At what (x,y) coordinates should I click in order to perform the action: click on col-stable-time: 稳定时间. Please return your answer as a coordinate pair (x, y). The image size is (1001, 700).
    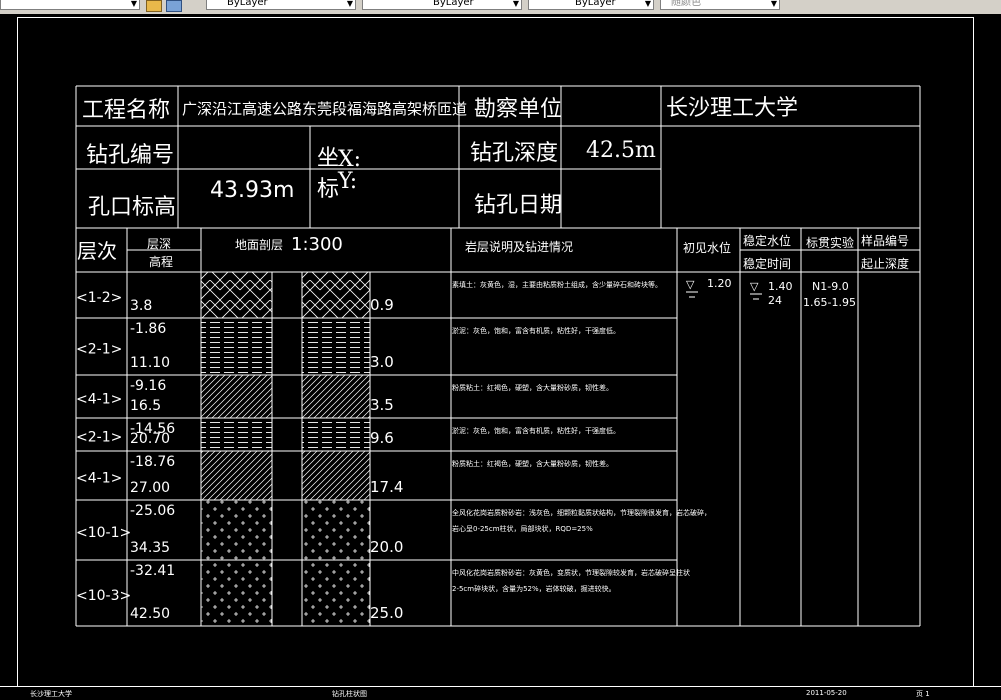
    Looking at the image, I should click on (767, 263).